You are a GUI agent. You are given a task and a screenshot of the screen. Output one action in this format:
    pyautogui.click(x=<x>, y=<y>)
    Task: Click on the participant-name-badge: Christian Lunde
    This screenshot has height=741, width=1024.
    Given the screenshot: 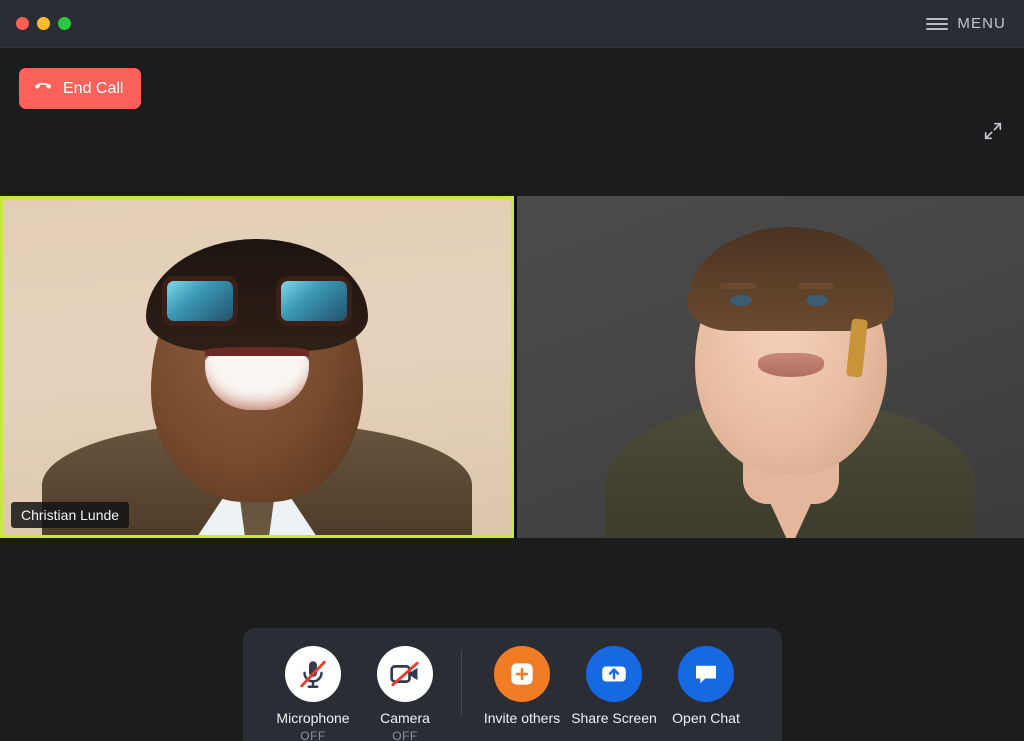 What is the action you would take?
    pyautogui.click(x=70, y=515)
    